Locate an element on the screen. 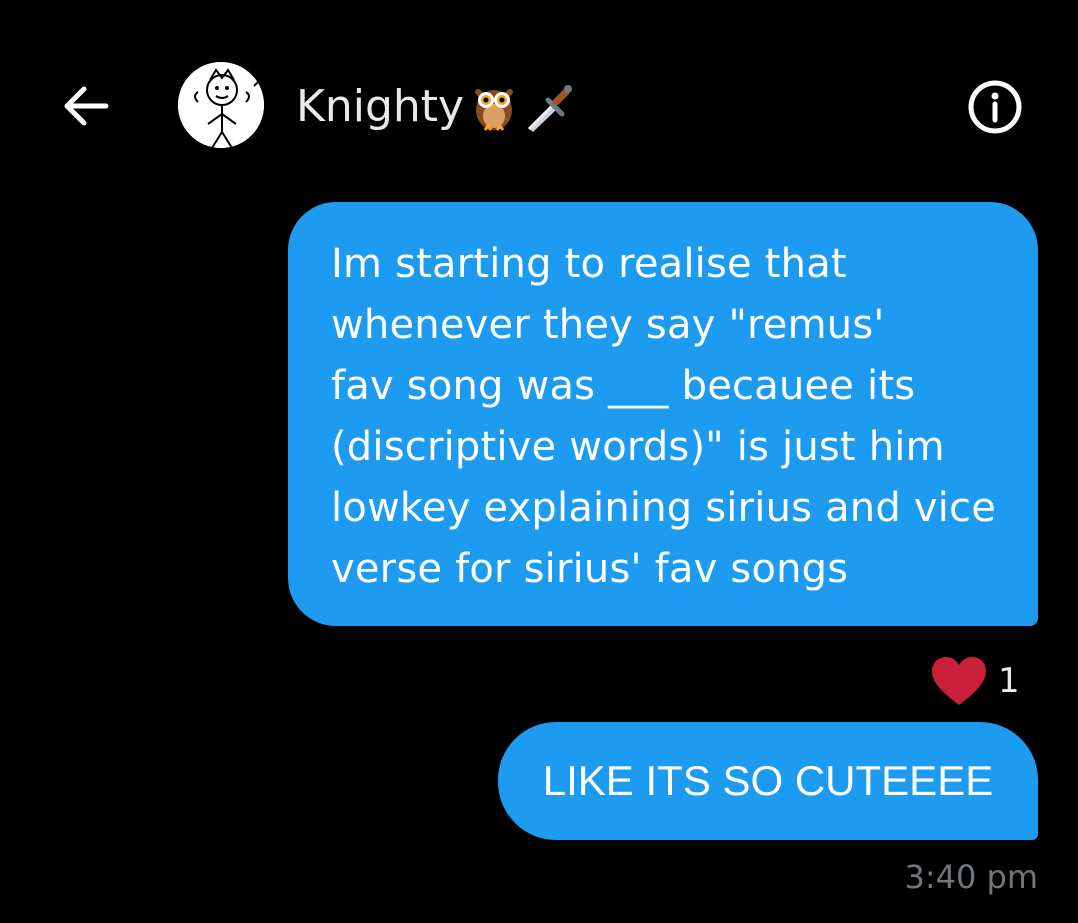 This screenshot has height=923, width=1078. conversation-info-button is located at coordinates (995, 107).